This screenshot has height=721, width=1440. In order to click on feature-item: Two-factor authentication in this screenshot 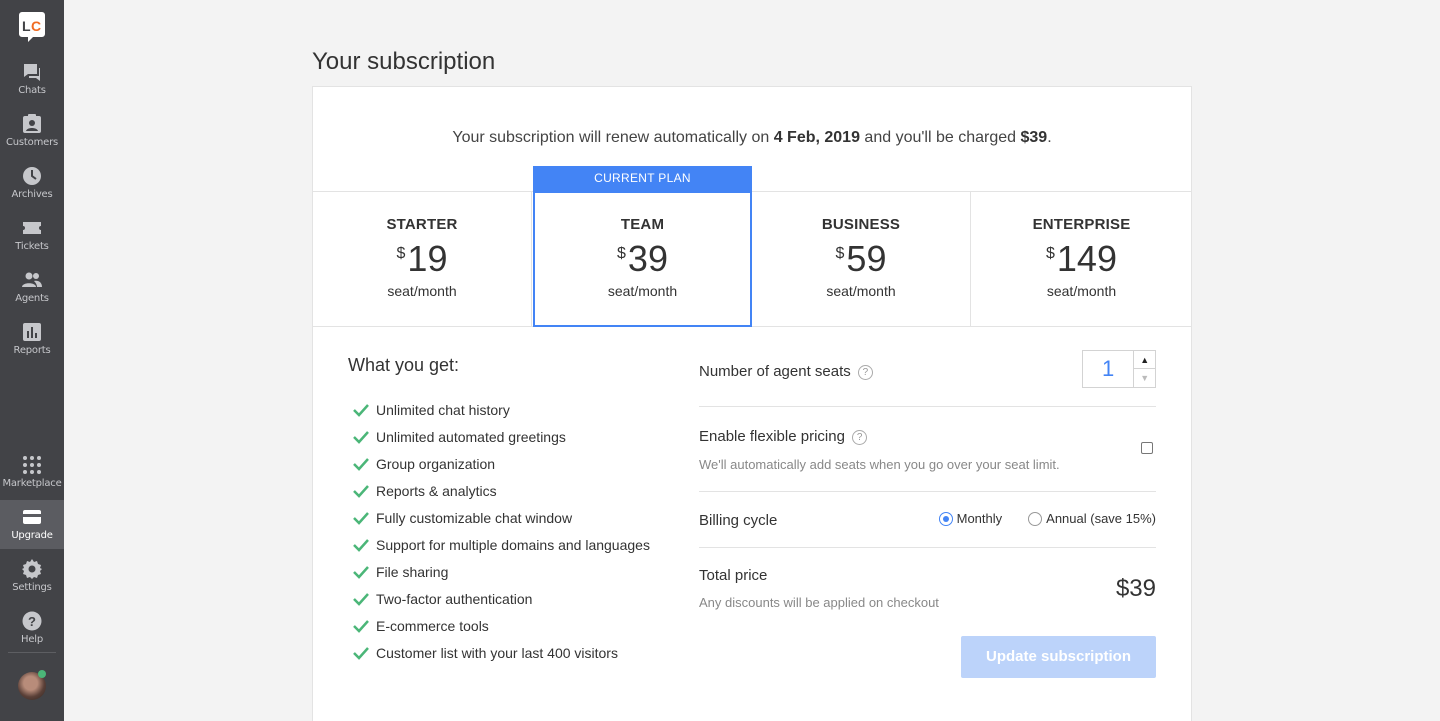, I will do `click(508, 598)`.